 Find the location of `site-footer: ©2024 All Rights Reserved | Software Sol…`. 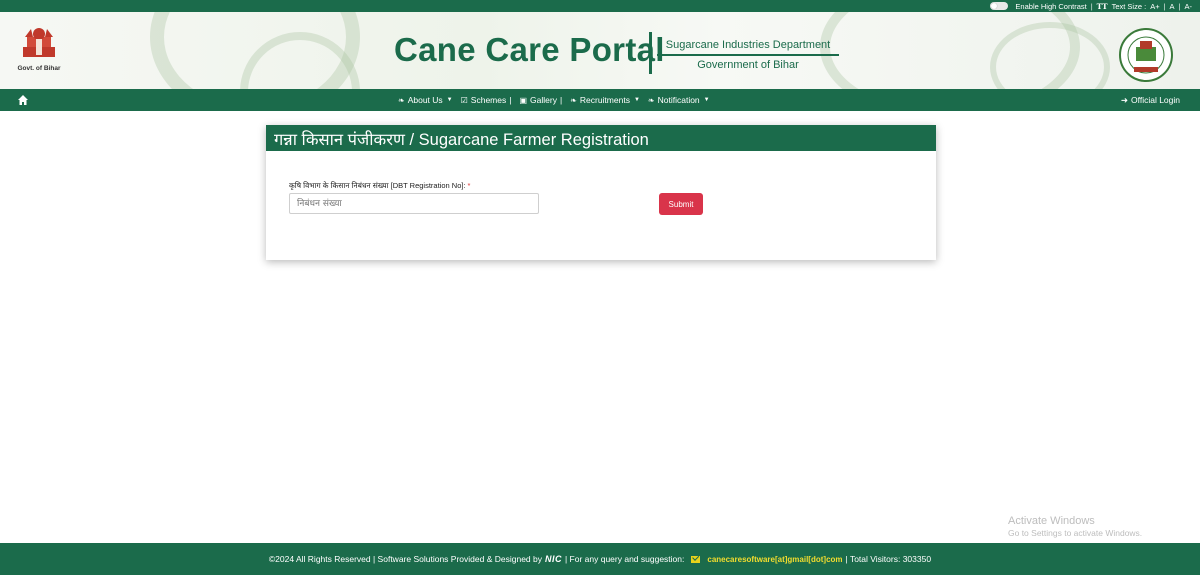

site-footer: ©2024 All Rights Reserved | Software Sol… is located at coordinates (600, 559).